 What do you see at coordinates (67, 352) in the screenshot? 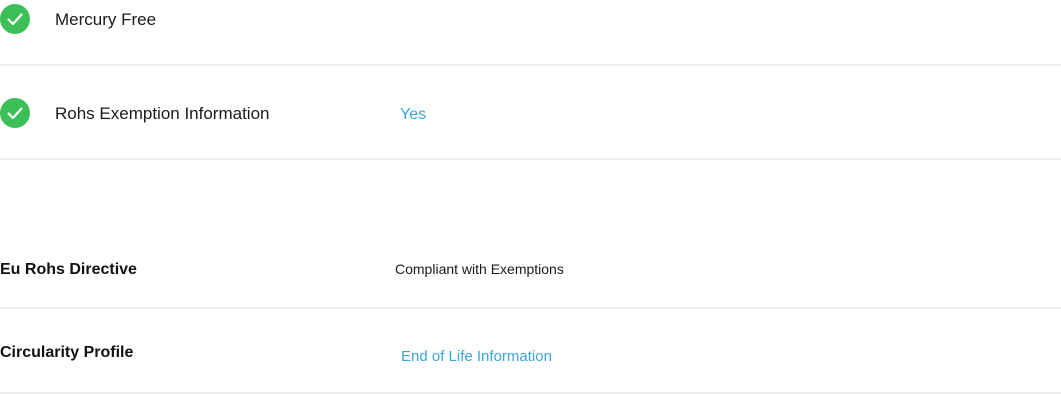
I see `attribute-label-circularity-profile: Circularity Profile` at bounding box center [67, 352].